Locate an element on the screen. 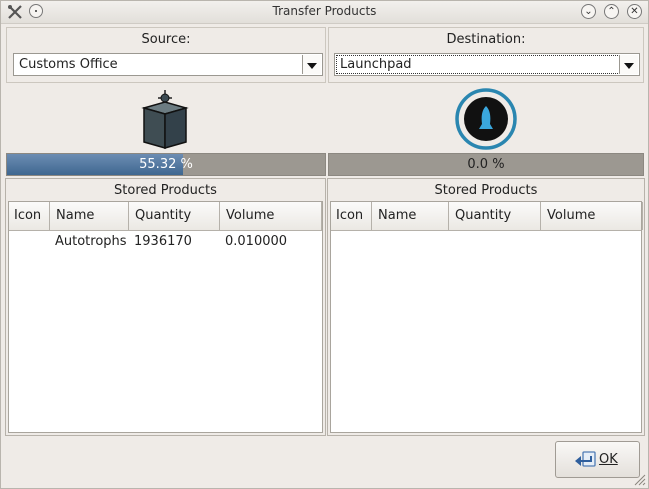 Image resolution: width=649 pixels, height=489 pixels. source-capacity-text: 55.32 % is located at coordinates (166, 164).